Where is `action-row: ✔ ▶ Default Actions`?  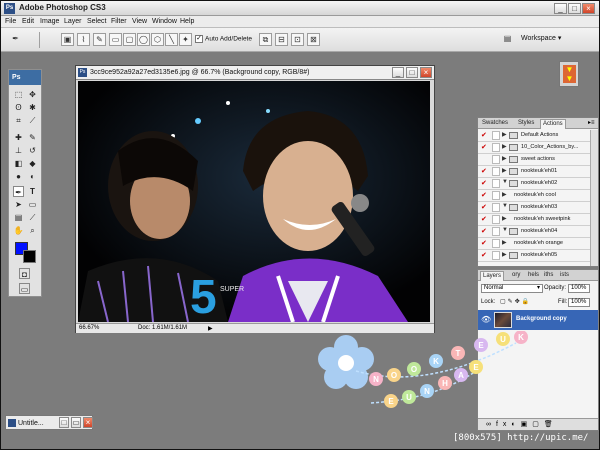 action-row: ✔ ▶ Default Actions is located at coordinates (534, 136).